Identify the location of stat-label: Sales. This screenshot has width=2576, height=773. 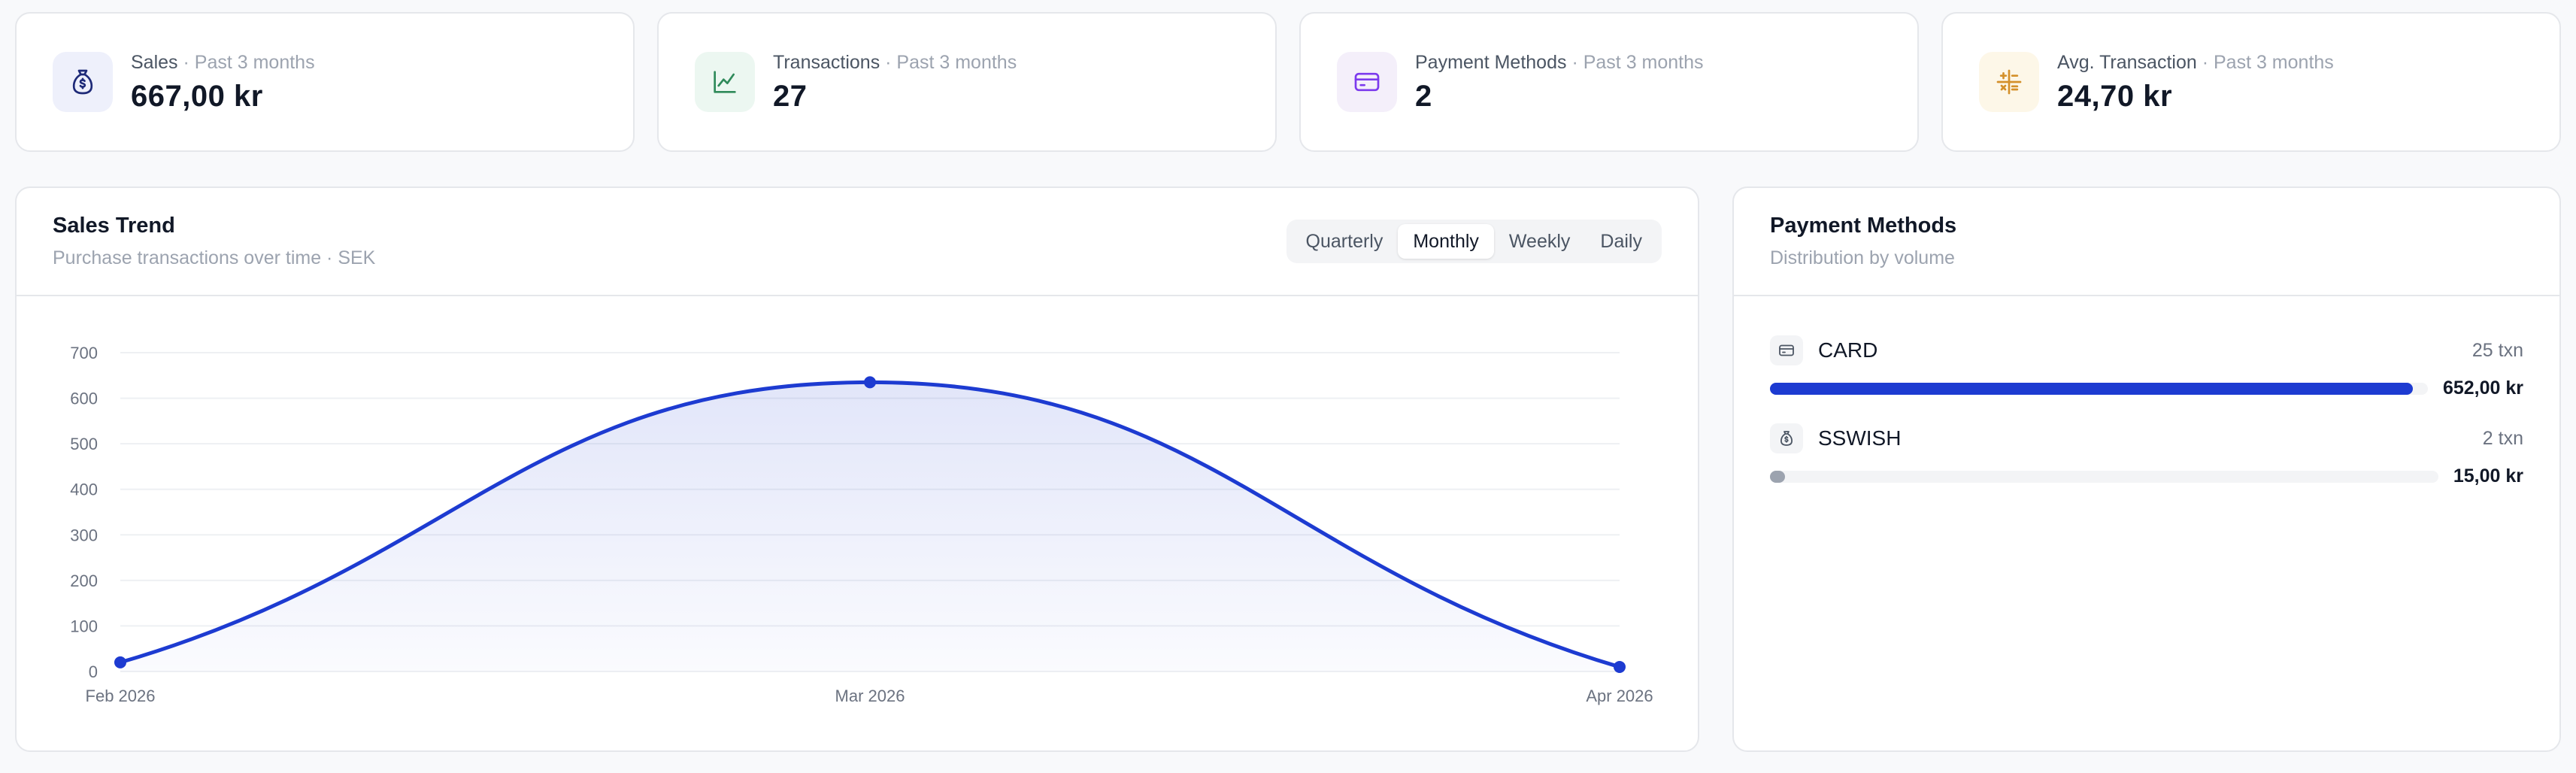
(154, 62).